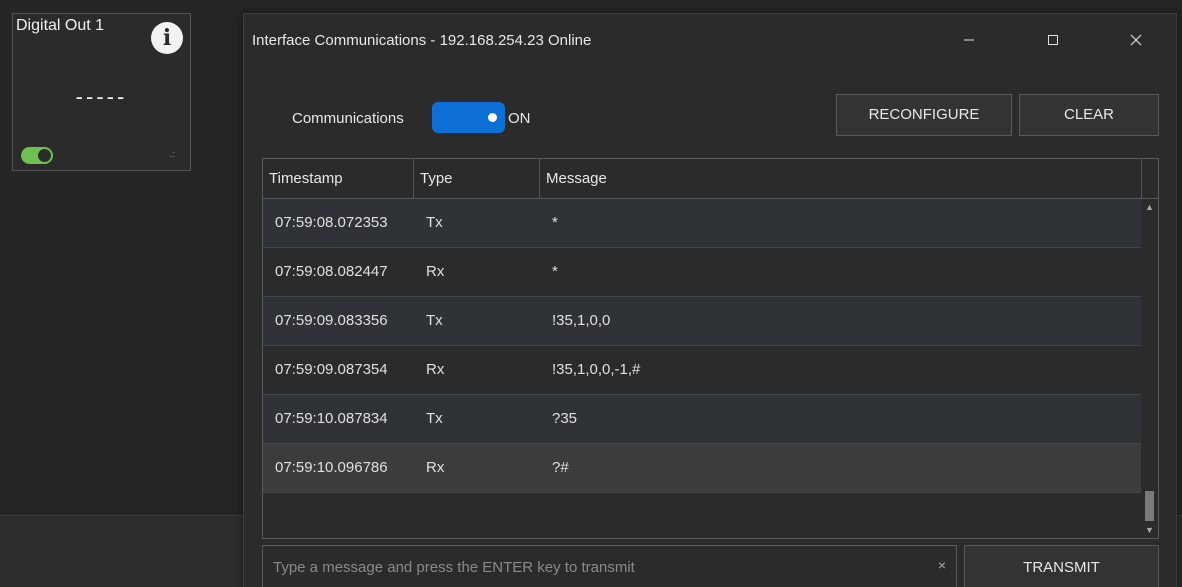 This screenshot has height=587, width=1182. Describe the element at coordinates (581, 320) in the screenshot. I see `cell-message: !35,1,0,0` at that location.